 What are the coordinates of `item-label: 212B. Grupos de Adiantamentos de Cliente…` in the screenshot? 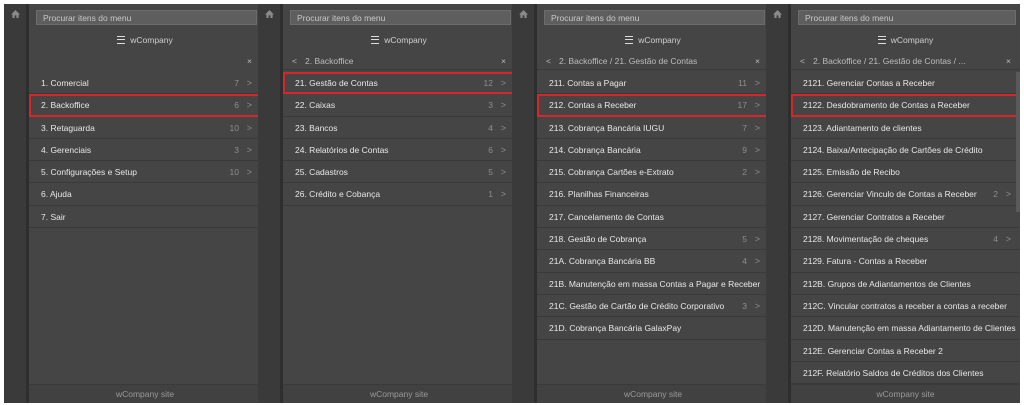 It's located at (887, 283).